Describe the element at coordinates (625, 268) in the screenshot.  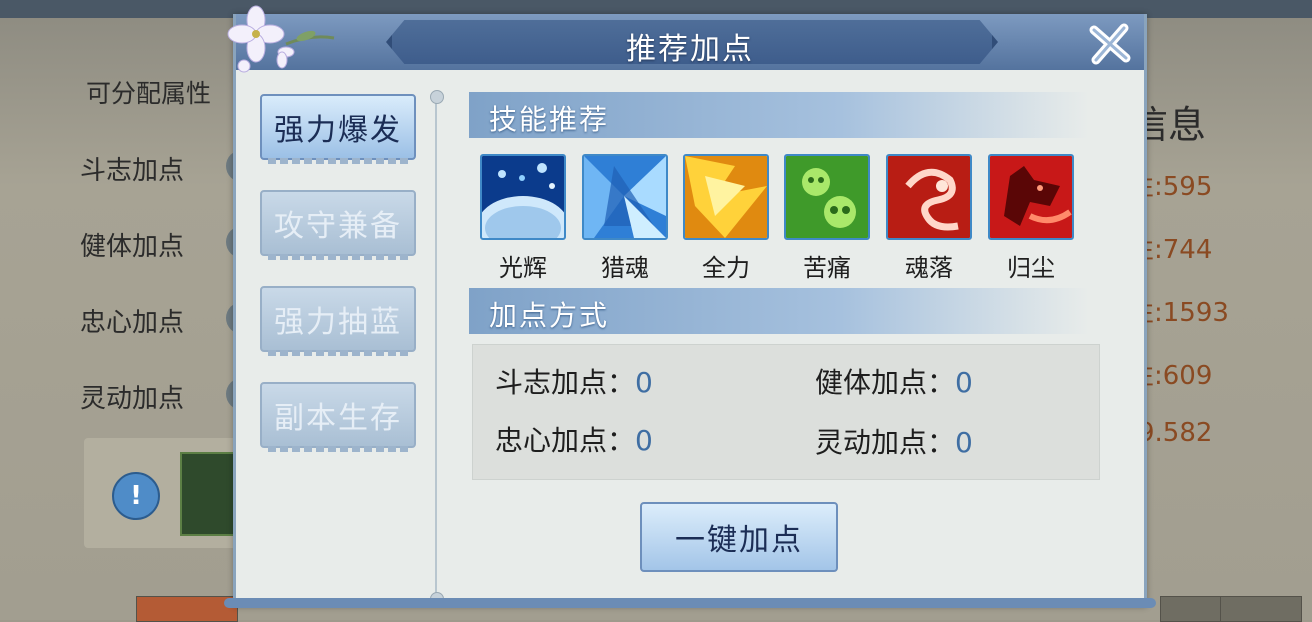
I see `skill-label: 猎魂` at that location.